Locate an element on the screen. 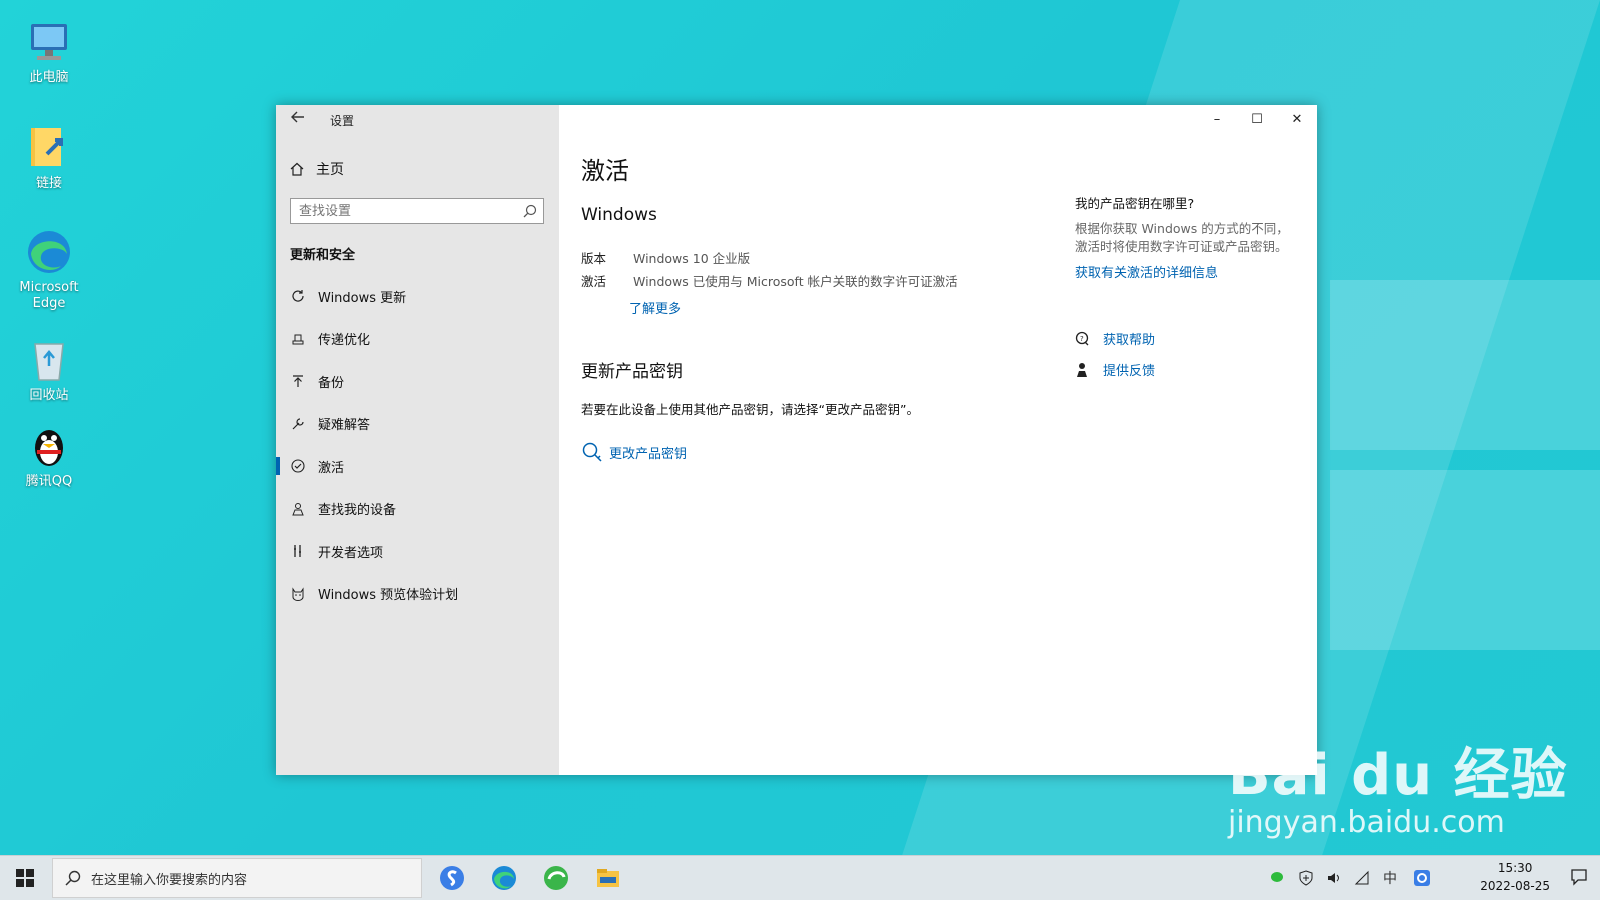 This screenshot has height=900, width=1600. home-link: 主页 is located at coordinates (317, 169).